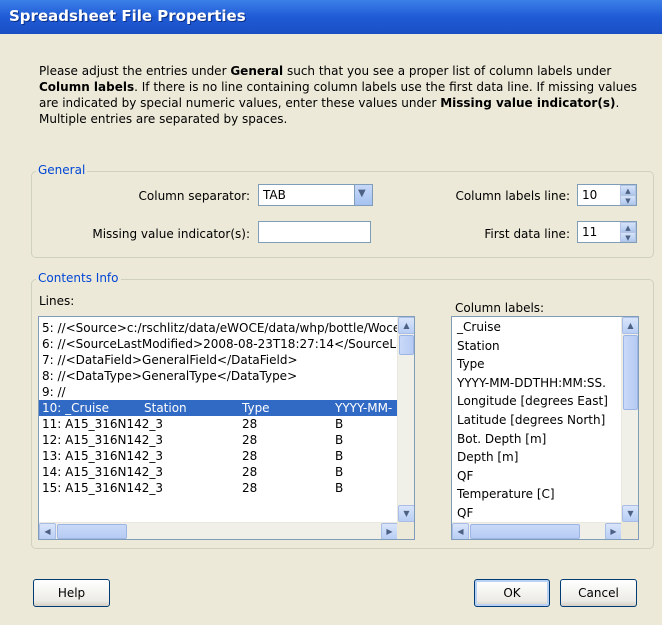  What do you see at coordinates (194, 196) in the screenshot?
I see `column-separator-label: Column separator:` at bounding box center [194, 196].